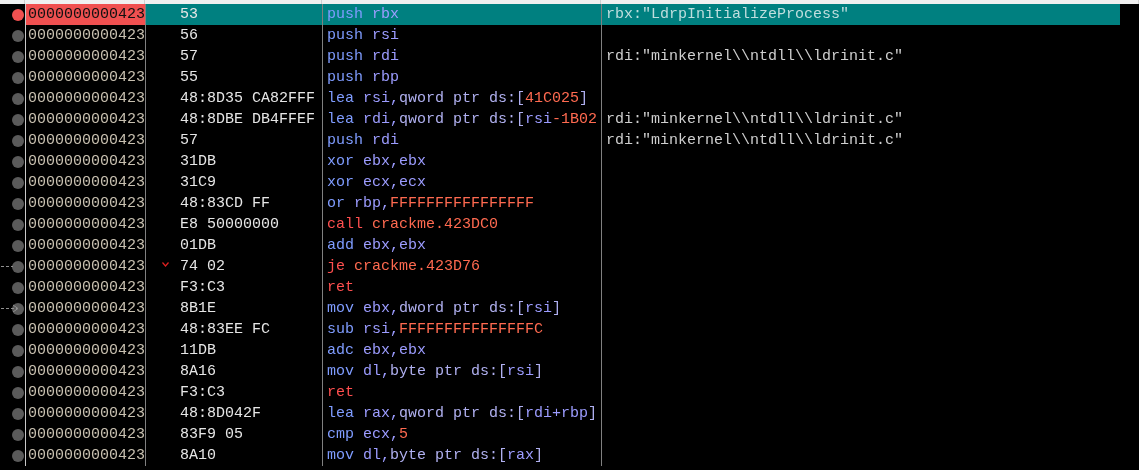 The width and height of the screenshot is (1139, 470). What do you see at coordinates (225, 203) in the screenshot?
I see `bytes-cell: 48:83CD FF` at bounding box center [225, 203].